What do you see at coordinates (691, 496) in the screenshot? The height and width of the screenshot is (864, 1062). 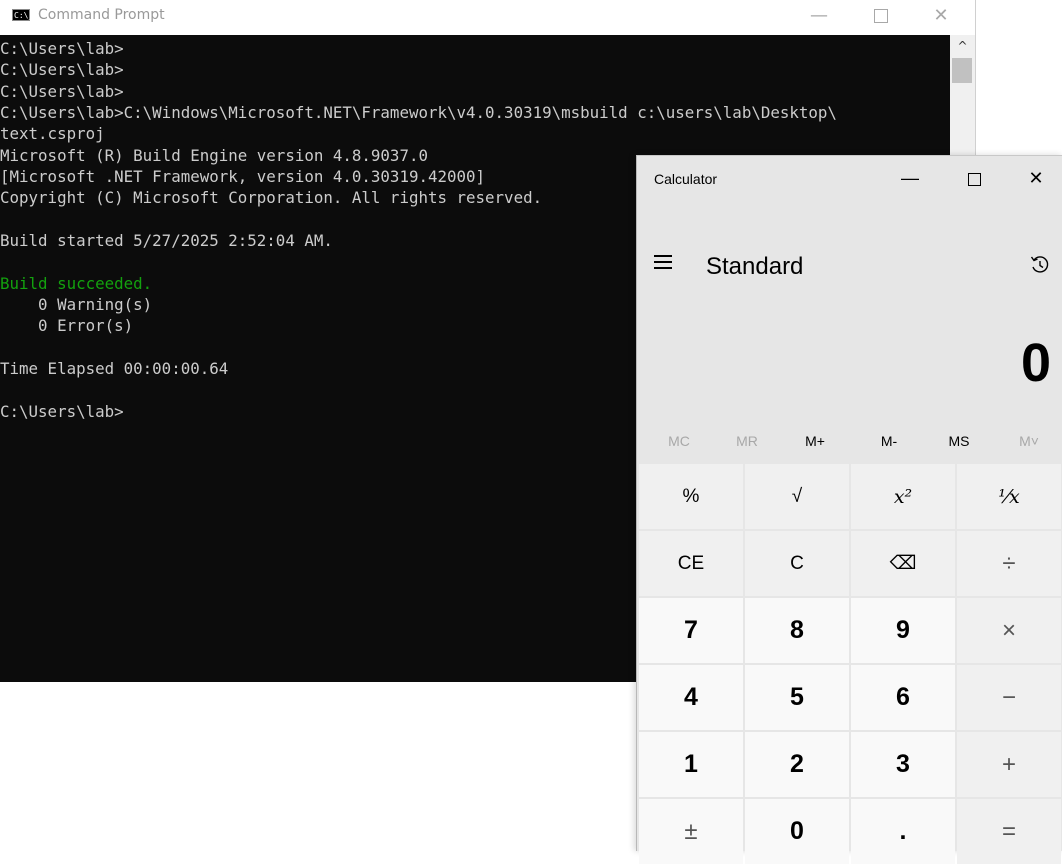 I see `percent-button: %` at bounding box center [691, 496].